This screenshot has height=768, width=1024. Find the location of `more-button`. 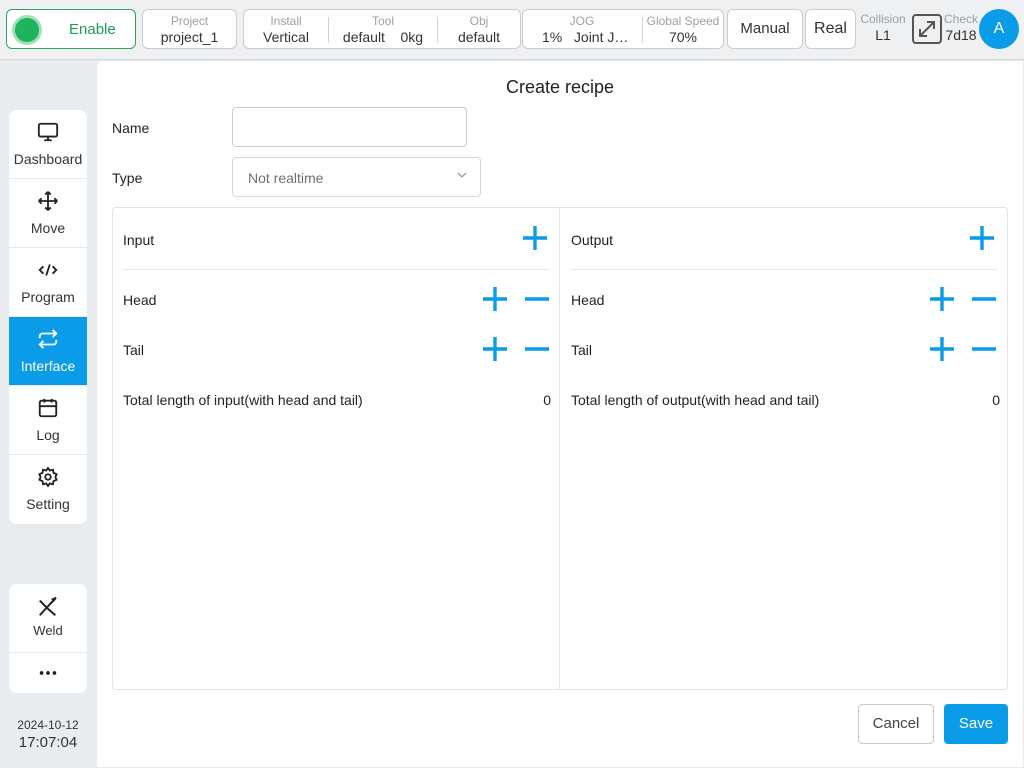

more-button is located at coordinates (48, 673).